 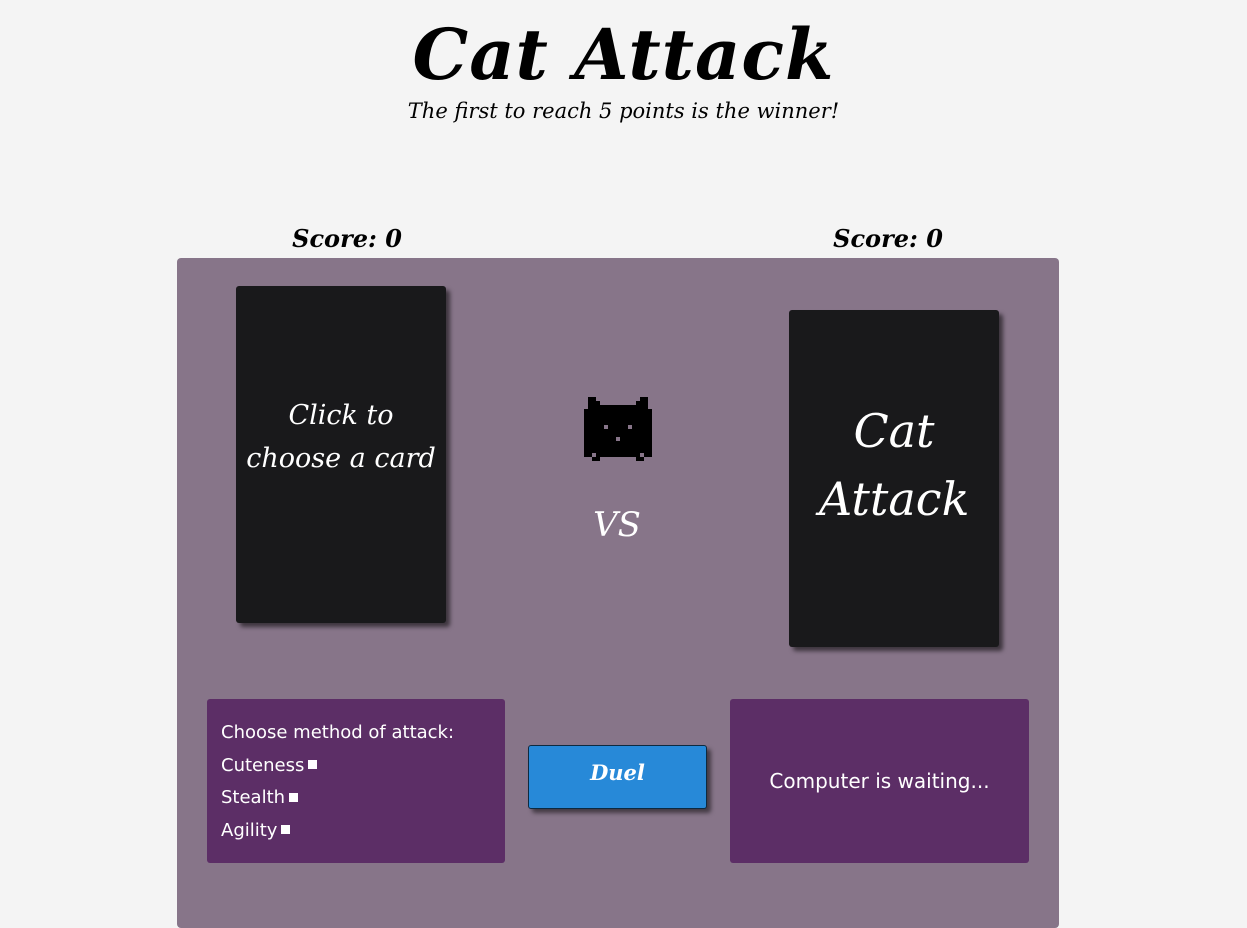 I want to click on attack-option-cuteness: Cuteness, so click(x=363, y=768).